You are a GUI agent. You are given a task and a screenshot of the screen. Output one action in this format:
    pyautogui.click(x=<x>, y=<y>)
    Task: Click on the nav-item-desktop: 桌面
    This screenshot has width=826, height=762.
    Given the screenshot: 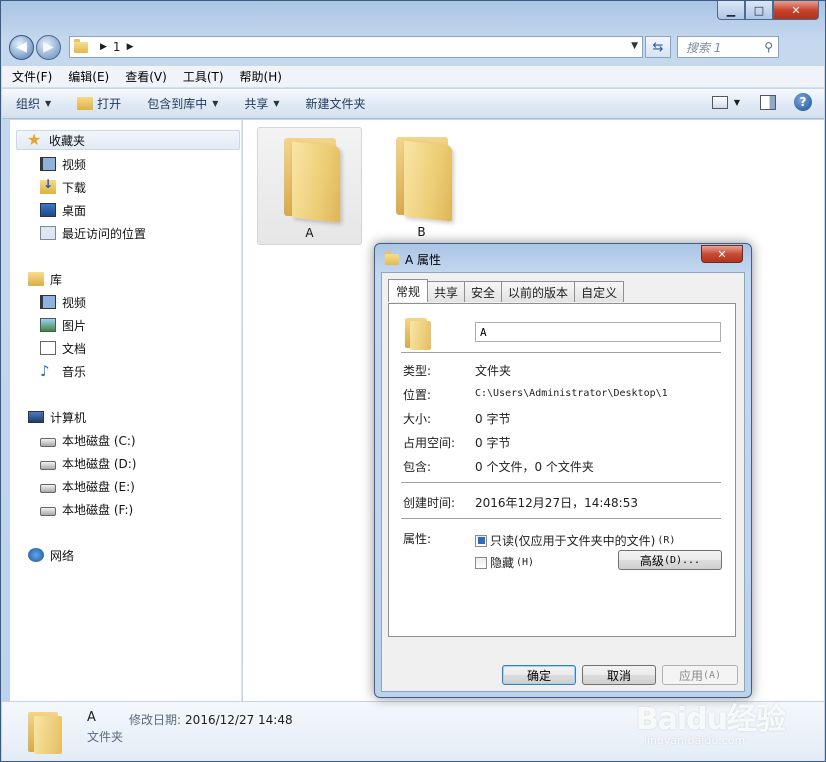 What is the action you would take?
    pyautogui.click(x=63, y=210)
    